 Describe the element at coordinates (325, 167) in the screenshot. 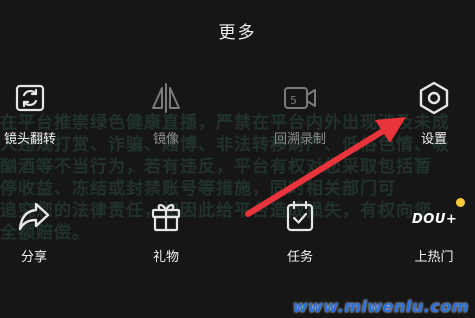

I see `guide-arrow` at that location.